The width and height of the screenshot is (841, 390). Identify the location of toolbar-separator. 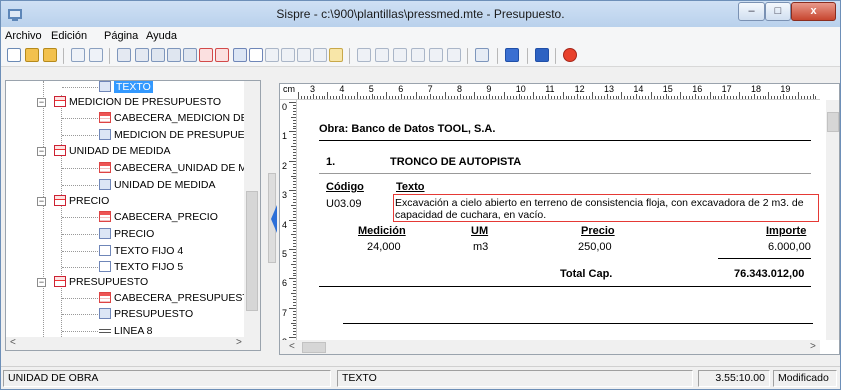
(555, 56).